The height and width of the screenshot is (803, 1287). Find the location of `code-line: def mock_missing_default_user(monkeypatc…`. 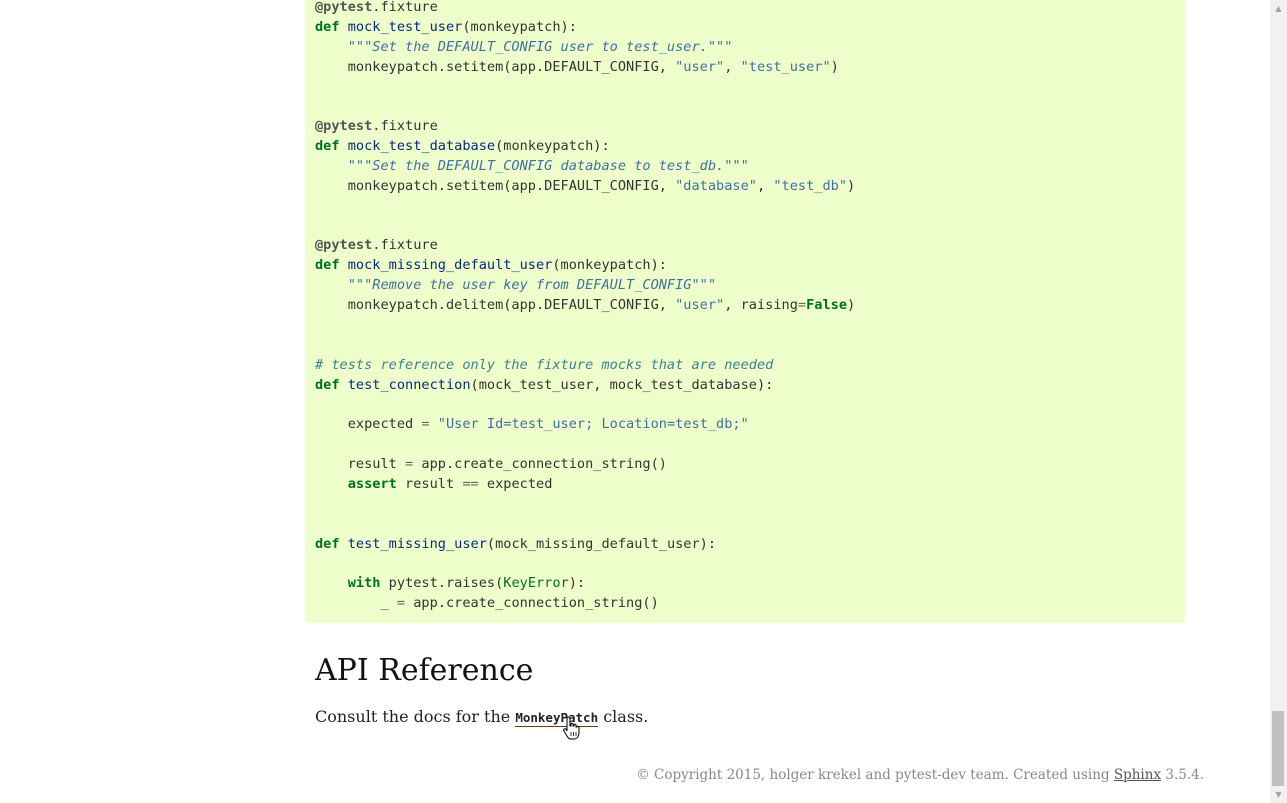

code-line: def mock_missing_default_user(monkeypatc… is located at coordinates (491, 265).